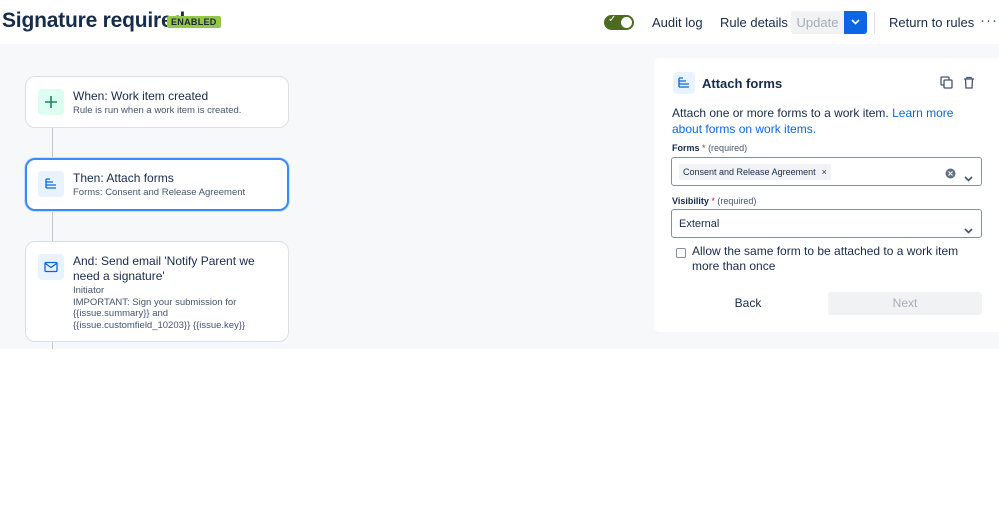 The image size is (999, 528). What do you see at coordinates (931, 22) in the screenshot?
I see `return-to-rules-button: Return to rules` at bounding box center [931, 22].